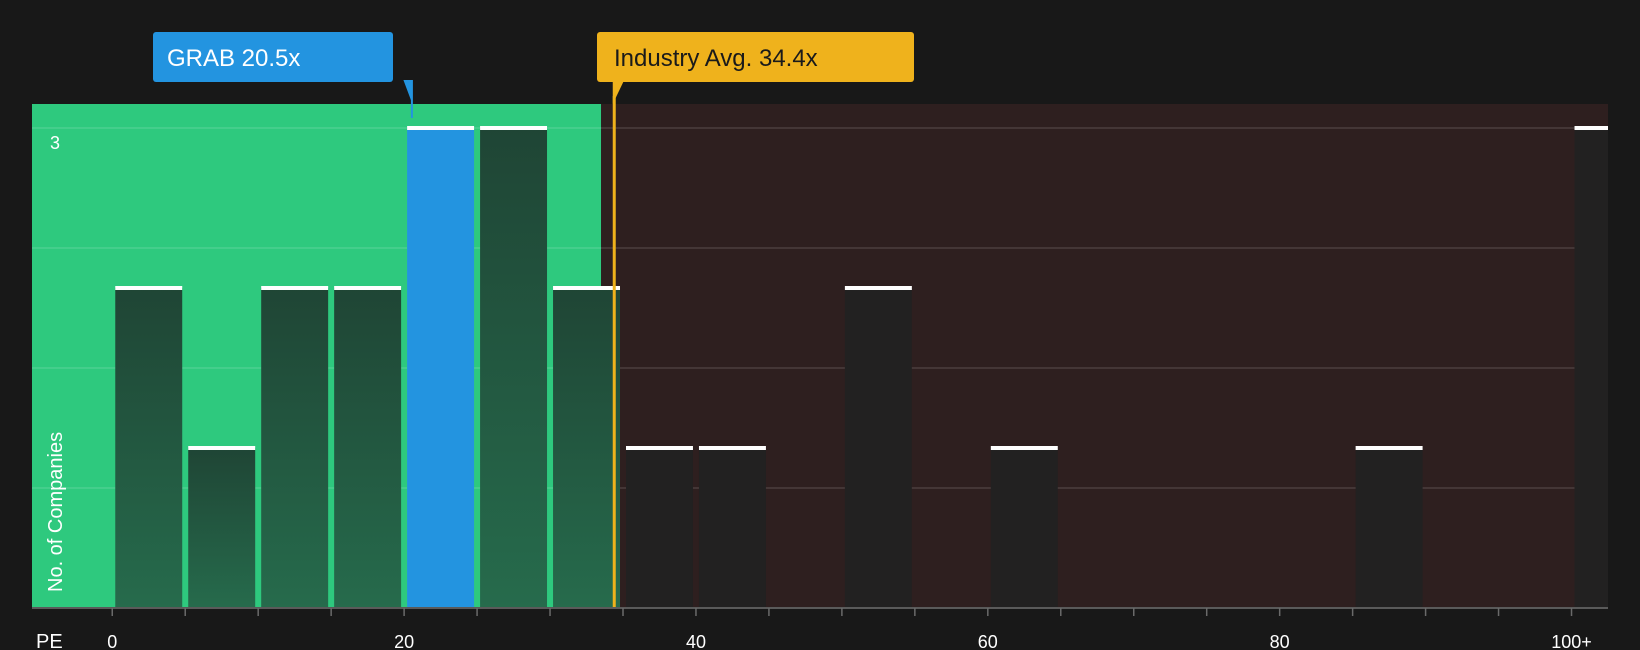 The image size is (1640, 650). I want to click on industry-callout-label: Industry Avg. 34.4x, so click(716, 58).